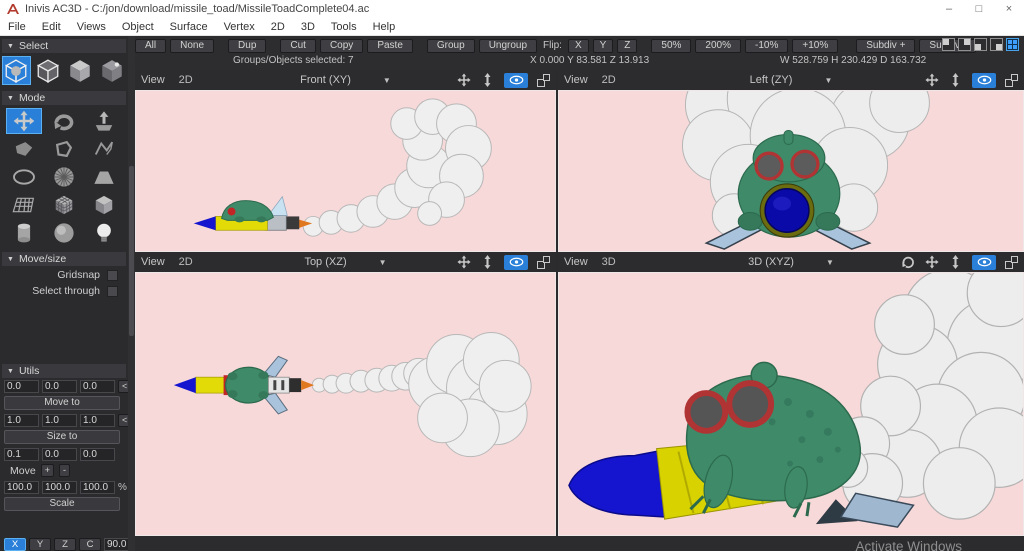 The image size is (1024, 551). I want to click on polygon-outline-icon, so click(64, 149).